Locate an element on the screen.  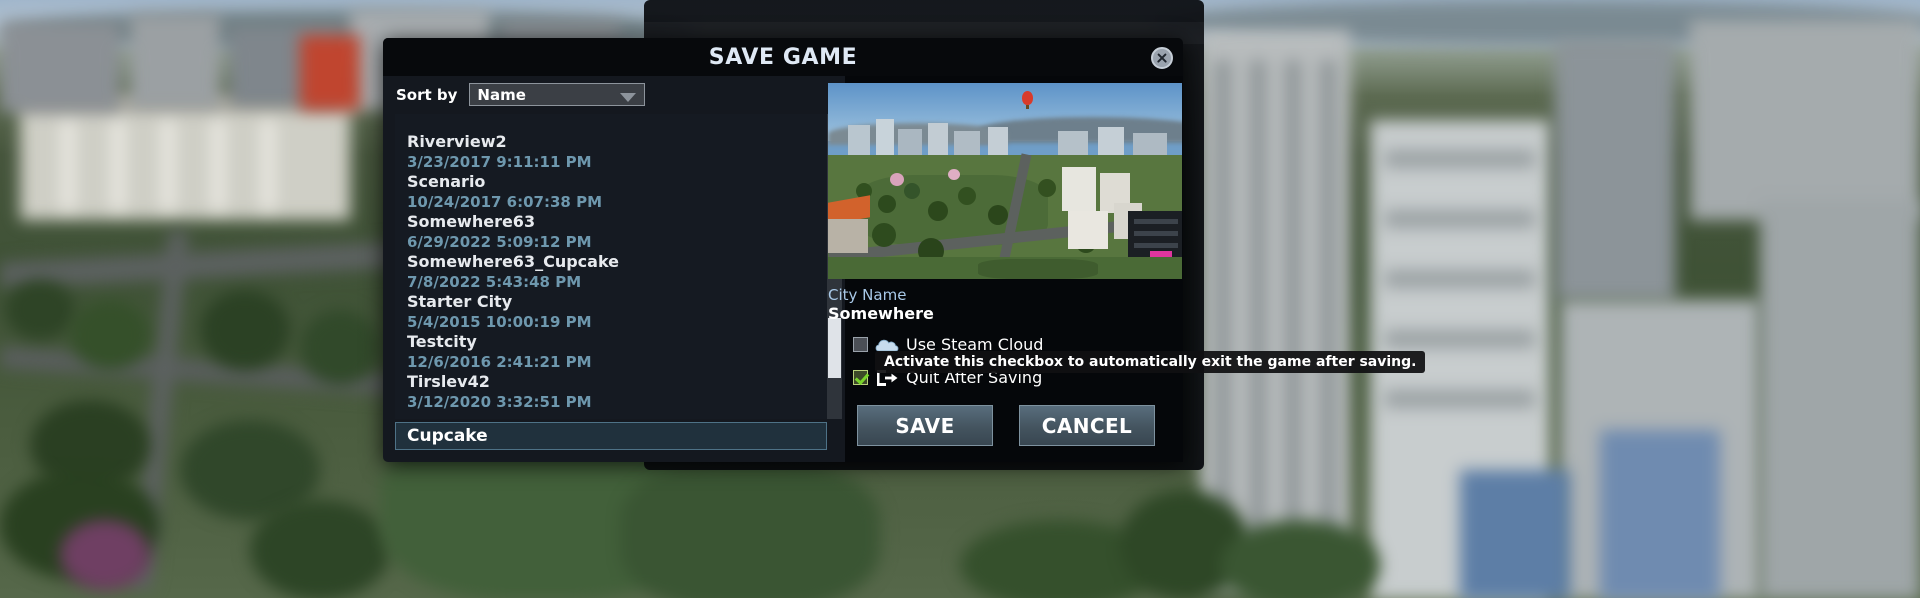
sort-row: Sort by Name is located at coordinates (521, 94).